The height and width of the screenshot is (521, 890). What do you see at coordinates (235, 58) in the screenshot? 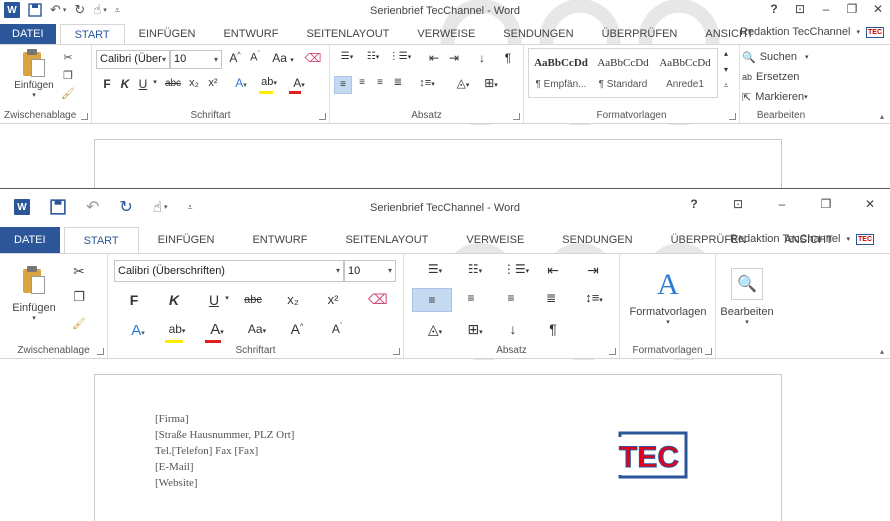
I see `grow-font-icon: A^` at bounding box center [235, 58].